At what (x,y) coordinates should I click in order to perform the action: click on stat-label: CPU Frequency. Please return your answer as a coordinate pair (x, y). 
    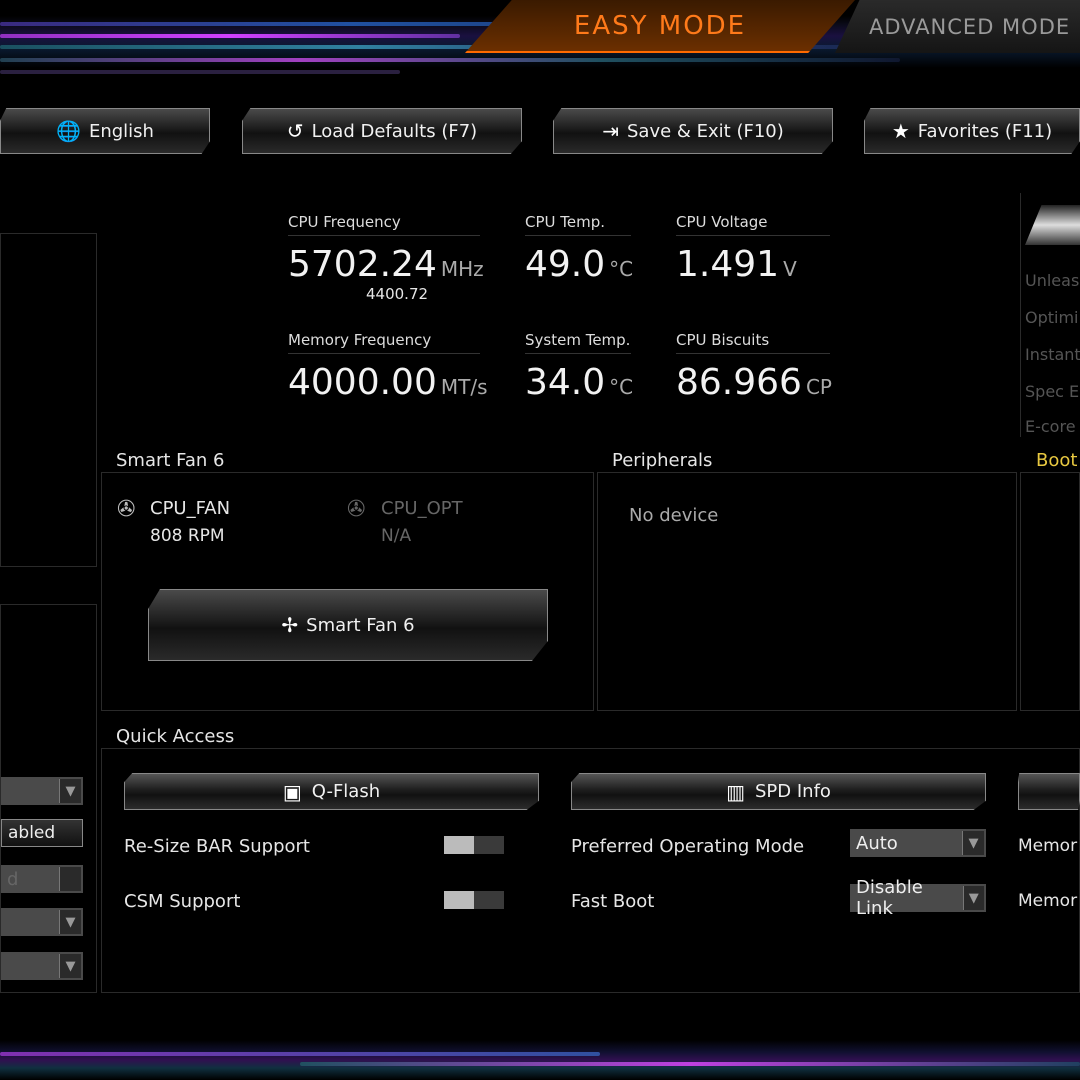
    Looking at the image, I should click on (384, 224).